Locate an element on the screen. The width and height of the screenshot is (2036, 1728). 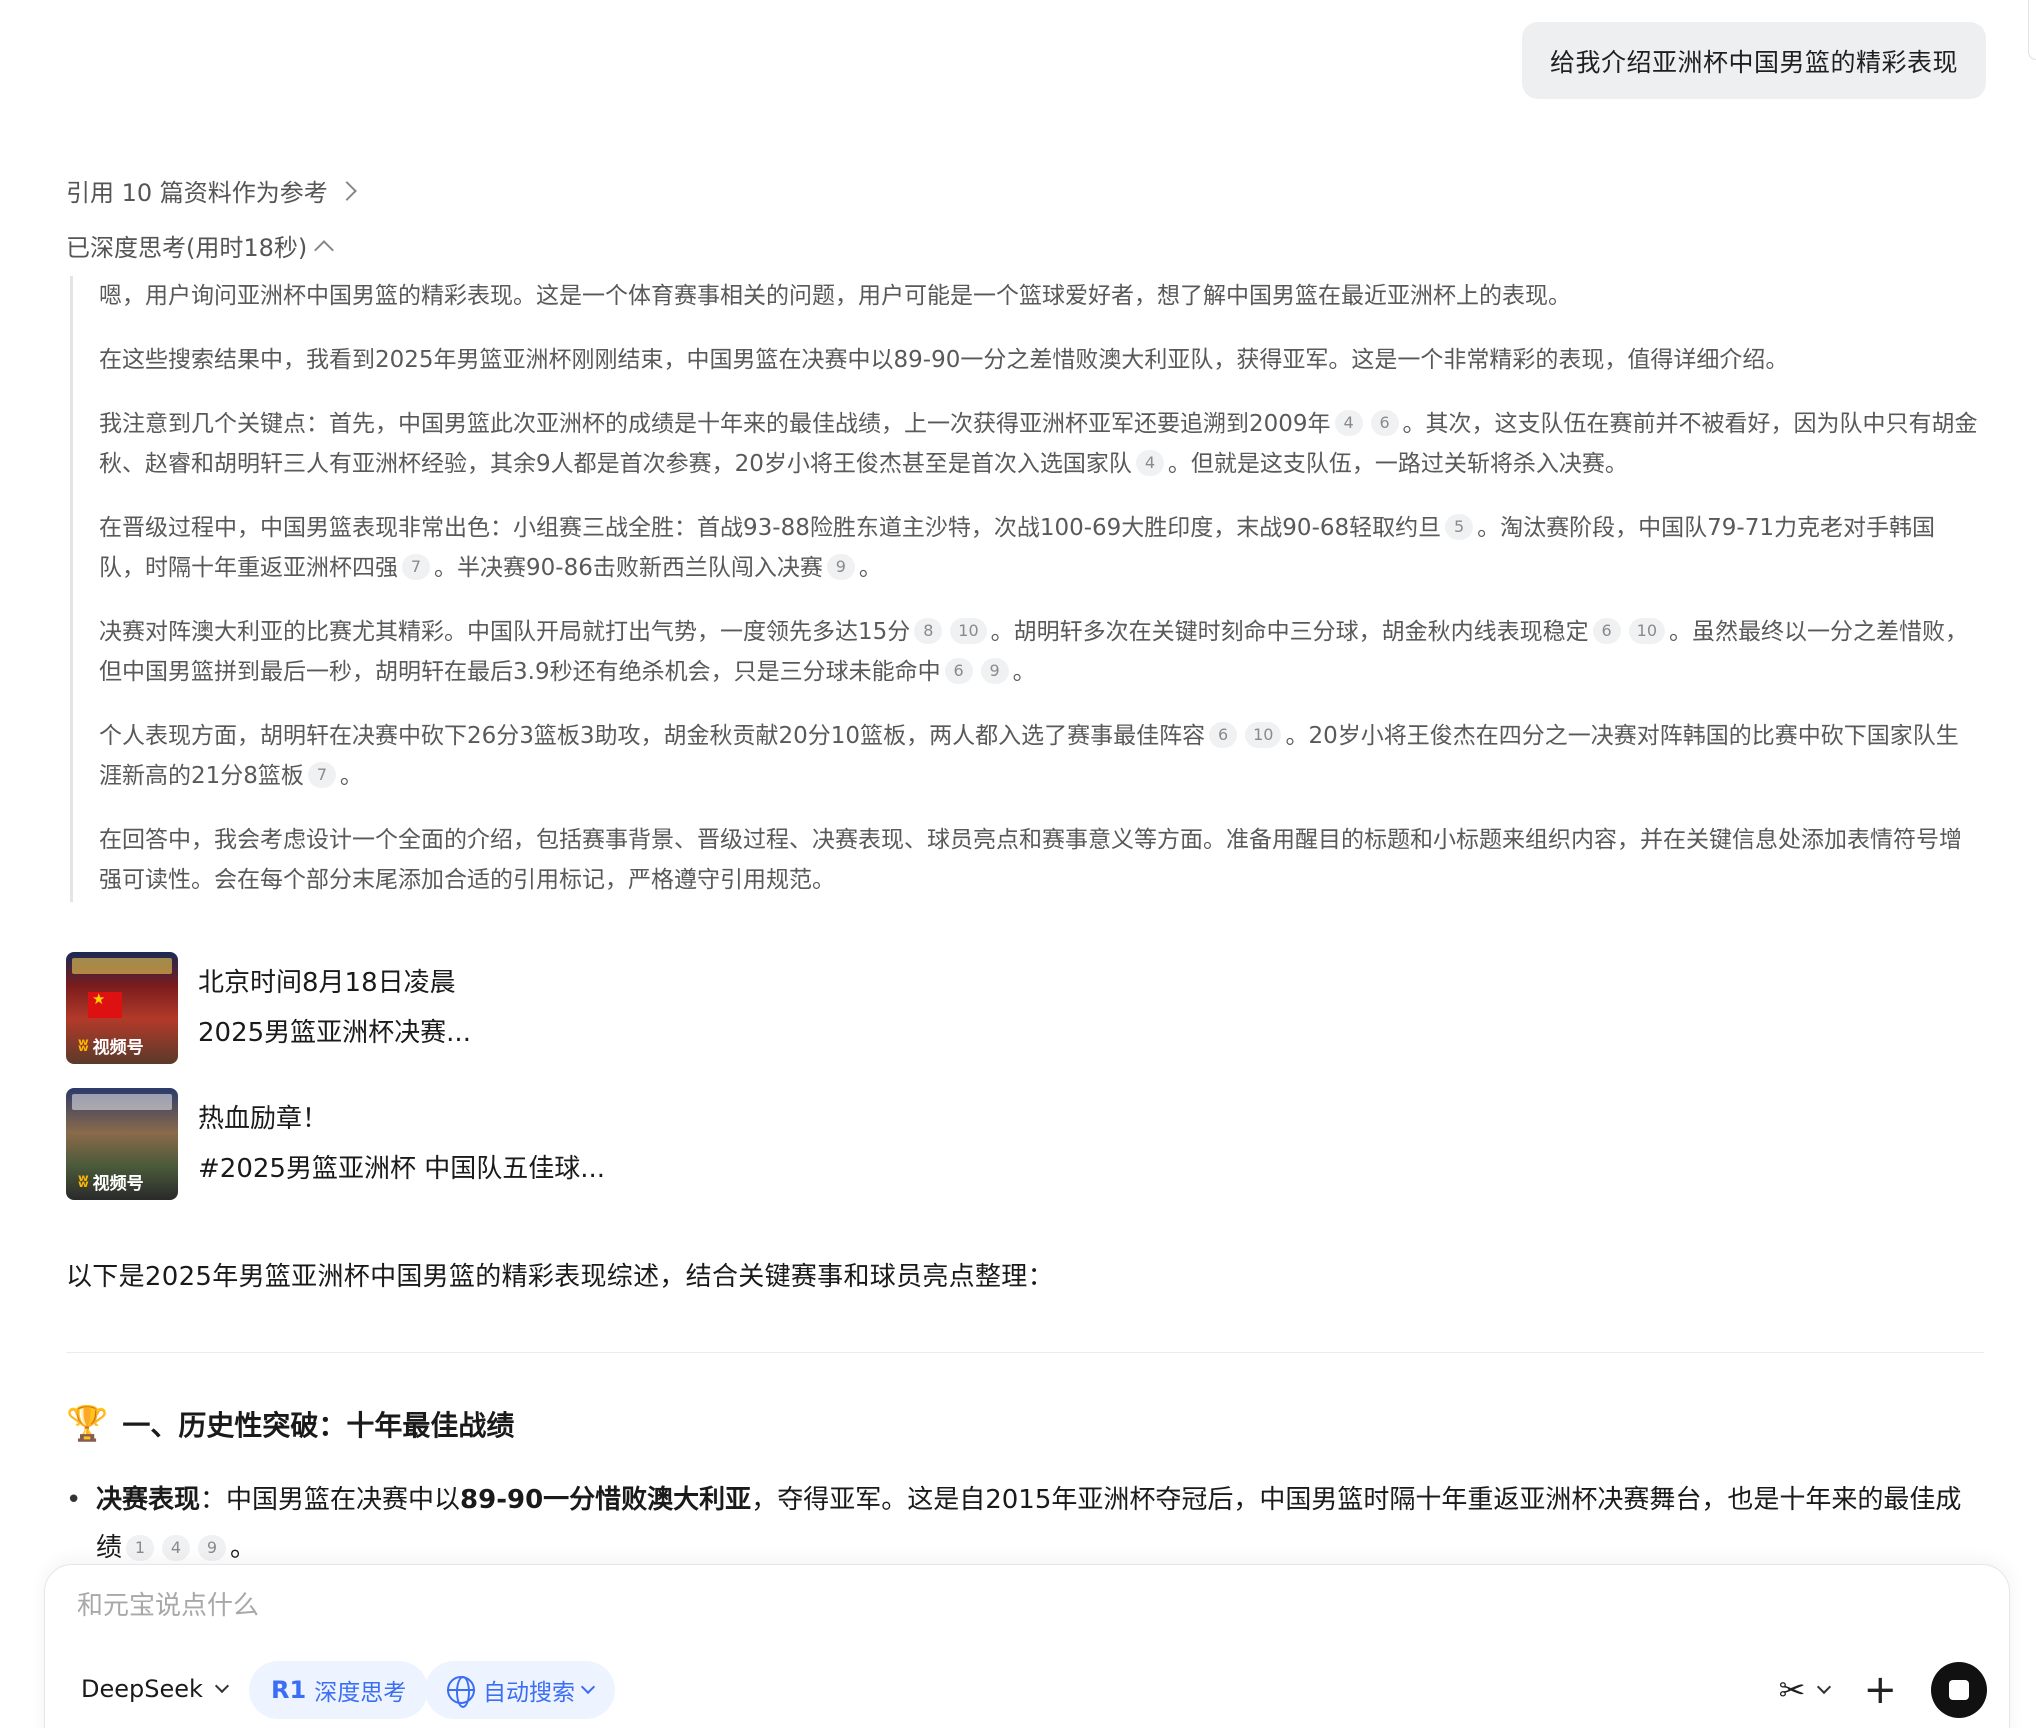
thinking-toggle: 已深度思考(用时18秒) is located at coordinates (200, 245).